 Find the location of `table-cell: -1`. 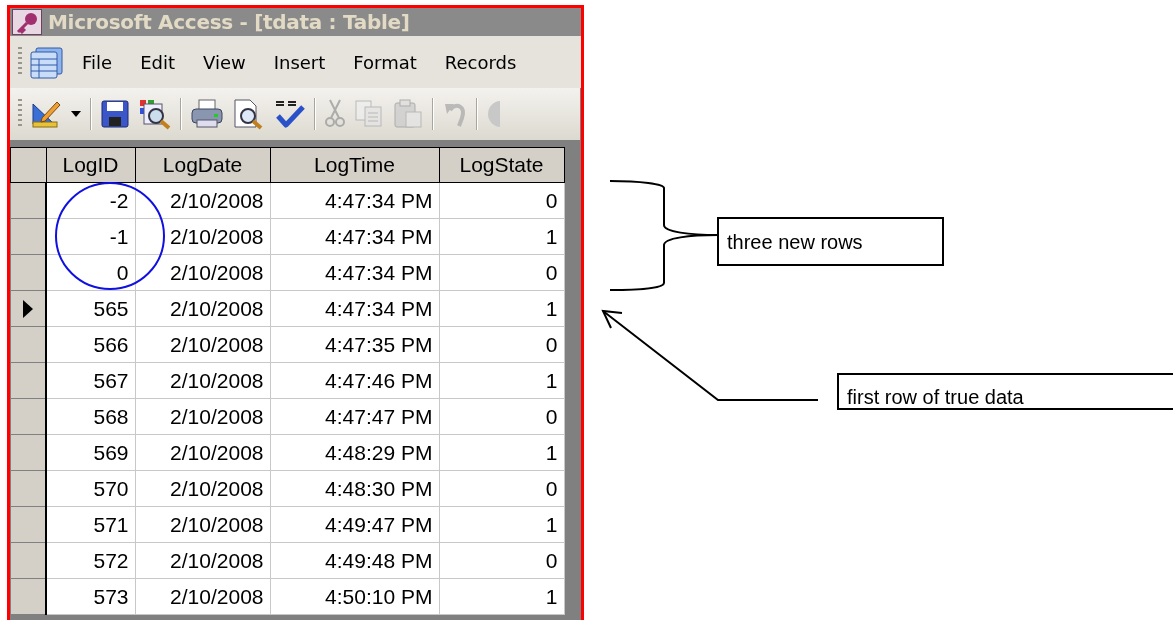

table-cell: -1 is located at coordinates (90, 236).